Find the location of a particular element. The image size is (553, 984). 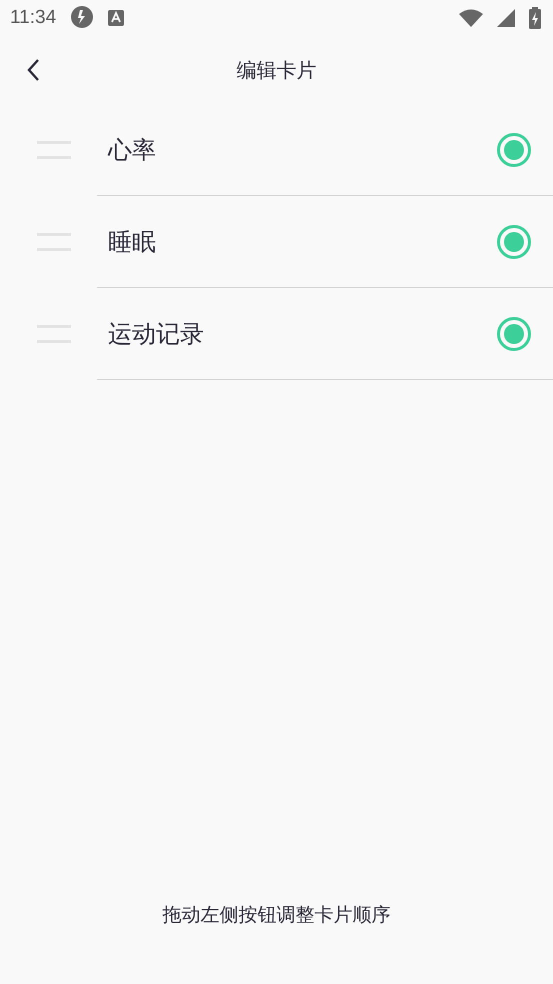

app-notification-icon is located at coordinates (82, 18).